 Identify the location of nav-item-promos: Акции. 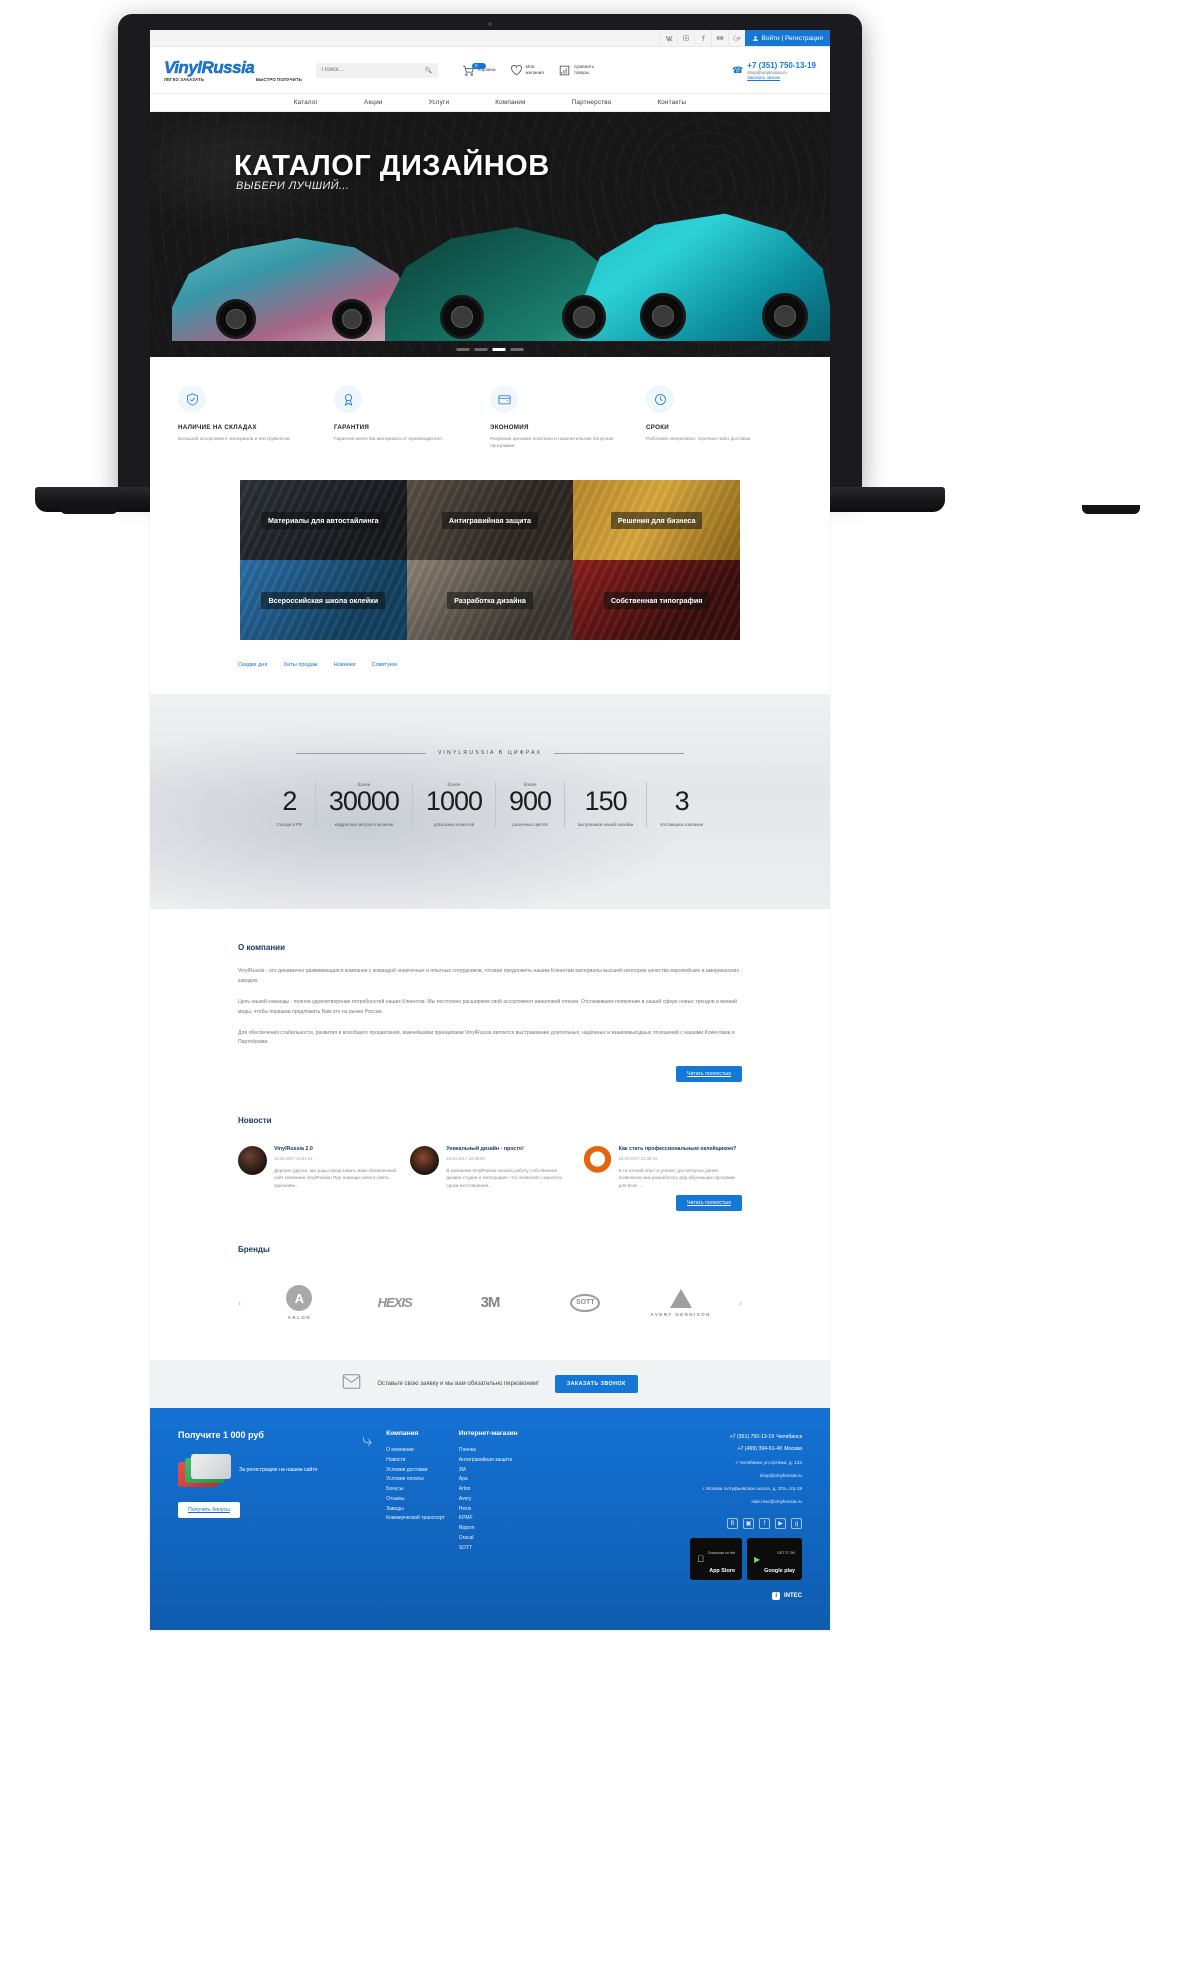
(373, 102).